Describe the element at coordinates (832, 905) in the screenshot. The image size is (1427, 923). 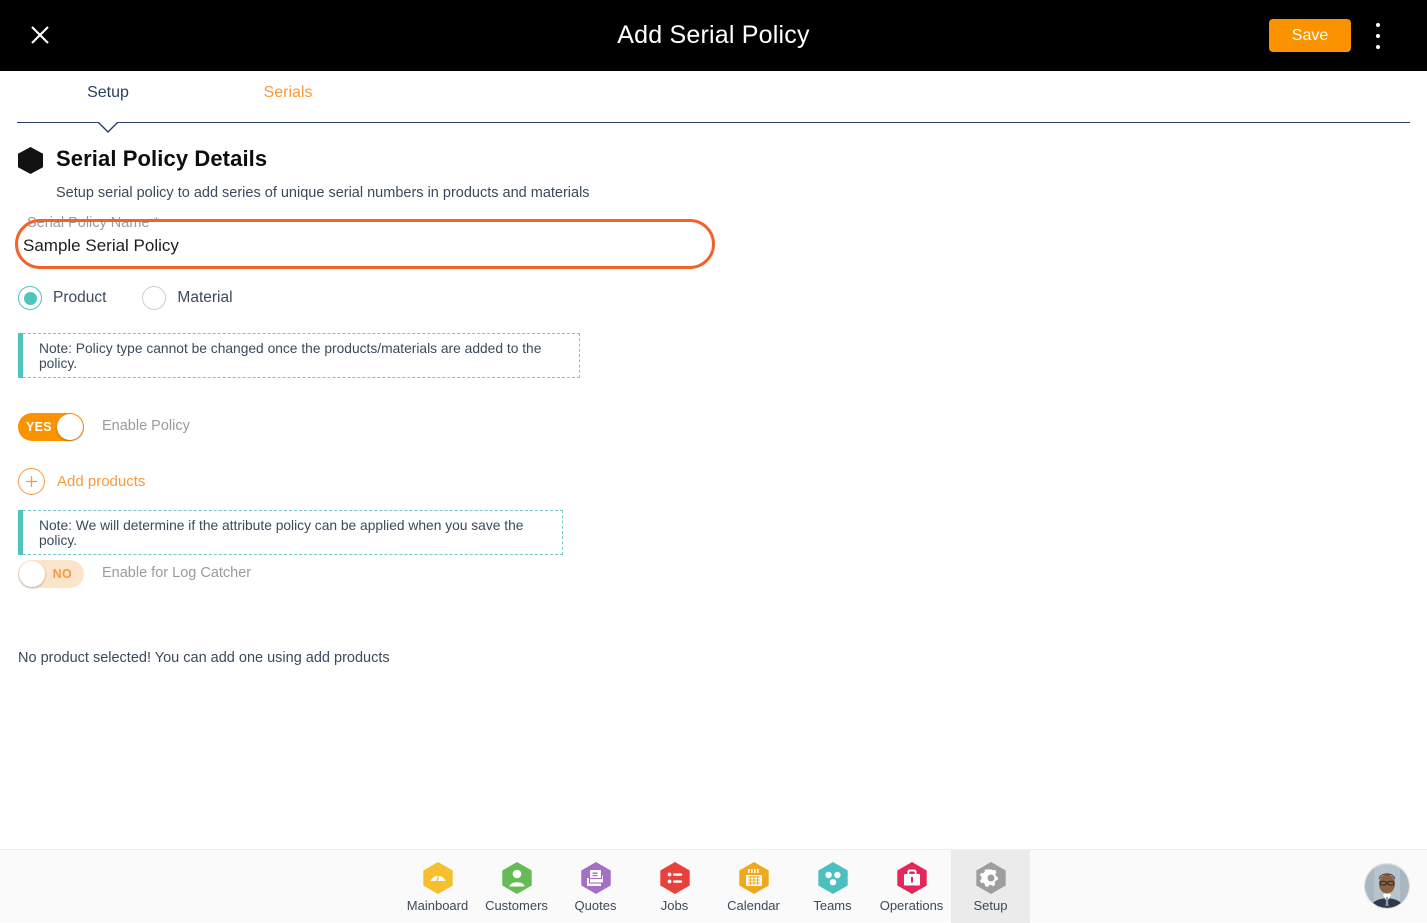
I see `nav-label-teams: Teams` at that location.